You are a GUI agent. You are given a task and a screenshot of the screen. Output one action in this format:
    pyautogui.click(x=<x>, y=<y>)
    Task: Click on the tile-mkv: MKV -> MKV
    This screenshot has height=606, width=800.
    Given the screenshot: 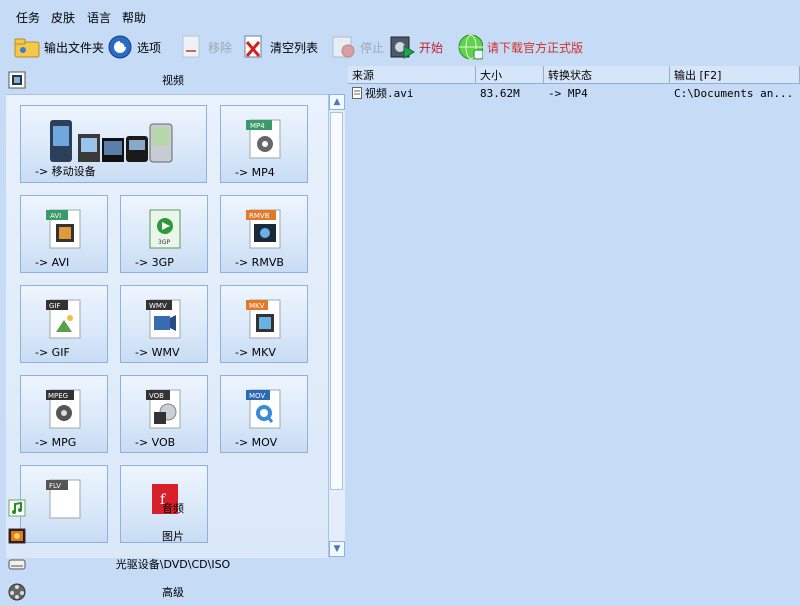 What is the action you would take?
    pyautogui.click(x=264, y=324)
    